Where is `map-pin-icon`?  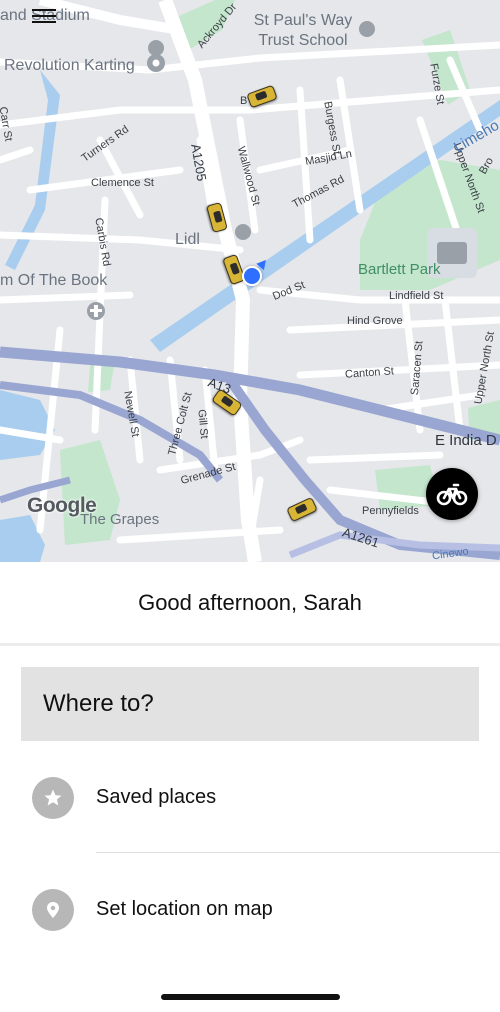 map-pin-icon is located at coordinates (53, 910).